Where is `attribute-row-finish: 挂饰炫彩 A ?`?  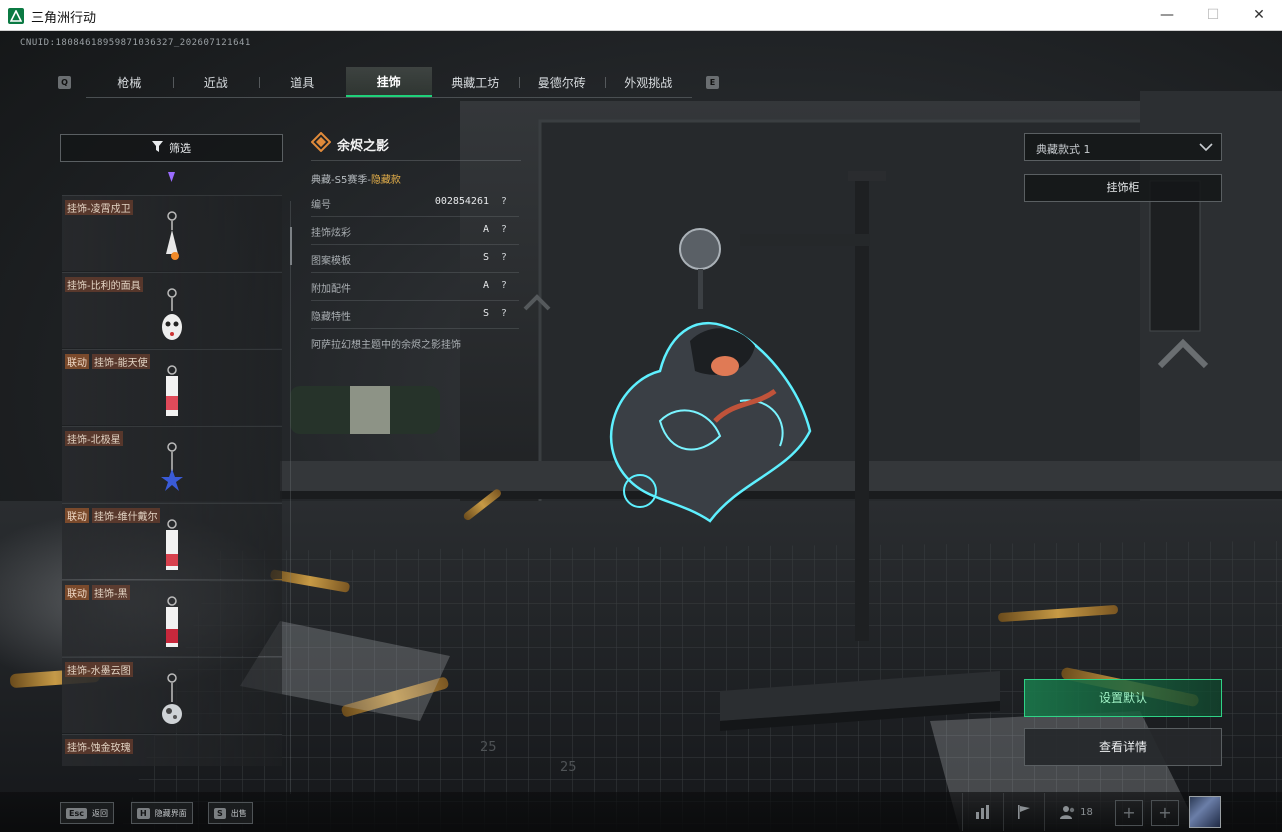 attribute-row-finish: 挂饰炫彩 A ? is located at coordinates (415, 231).